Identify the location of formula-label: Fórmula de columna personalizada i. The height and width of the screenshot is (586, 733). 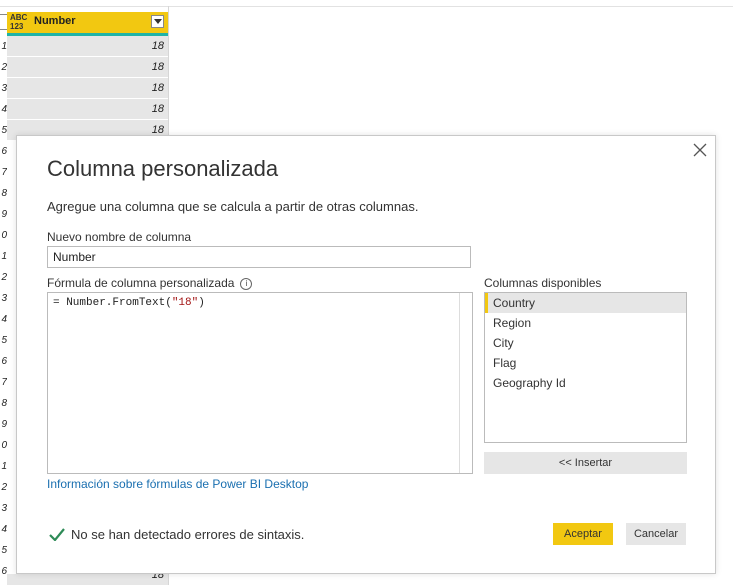
(150, 283).